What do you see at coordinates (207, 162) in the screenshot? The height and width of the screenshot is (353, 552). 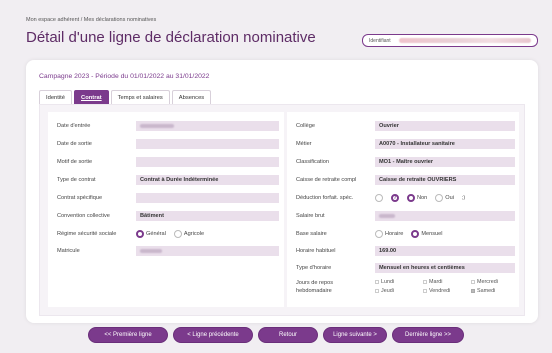 I see `value-motif-sortie` at bounding box center [207, 162].